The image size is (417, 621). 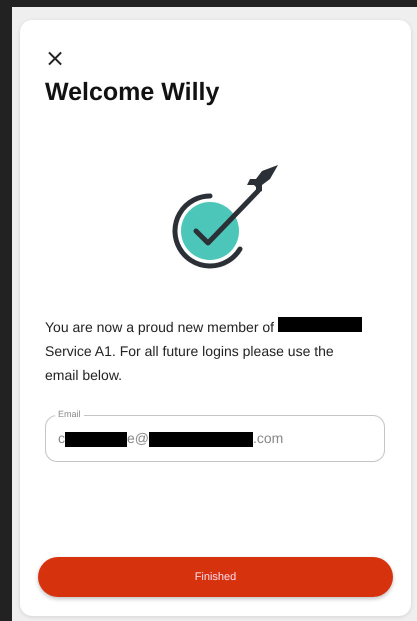 What do you see at coordinates (215, 577) in the screenshot?
I see `finished-button: Finished` at bounding box center [215, 577].